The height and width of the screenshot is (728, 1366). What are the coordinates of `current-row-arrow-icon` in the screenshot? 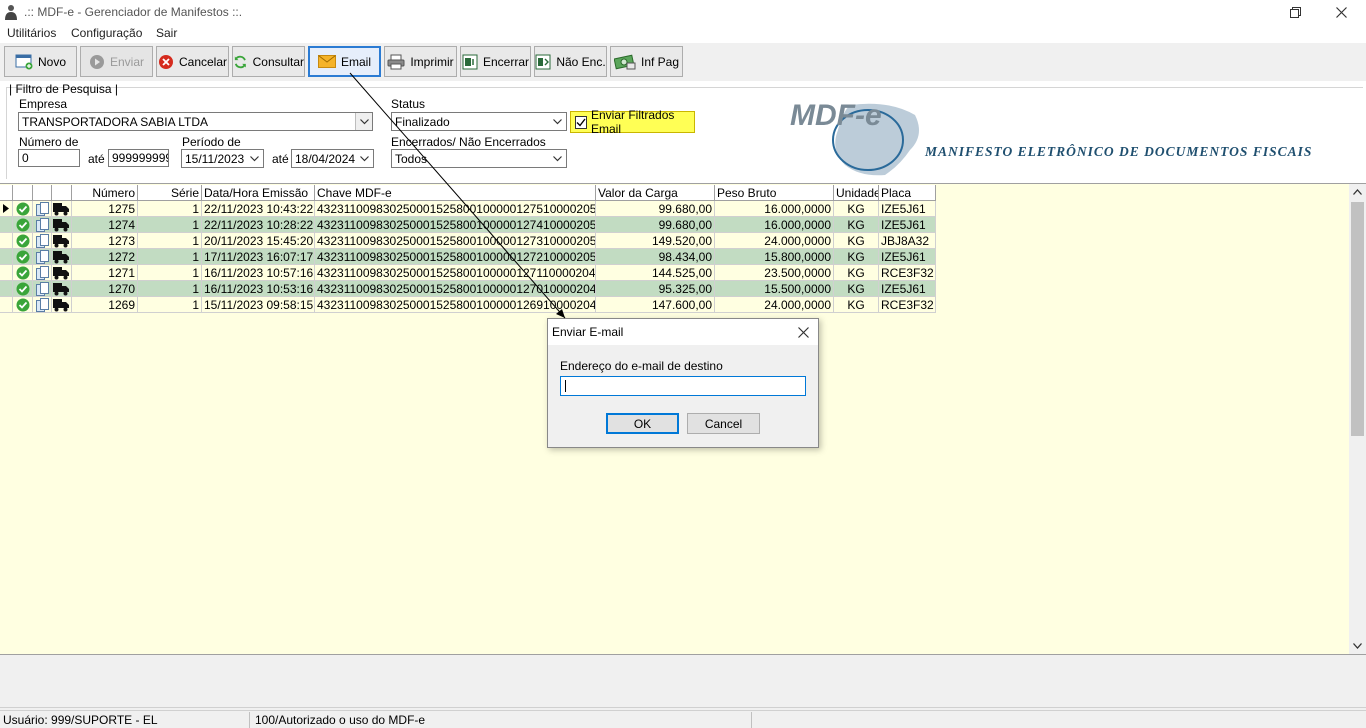 It's located at (6, 208).